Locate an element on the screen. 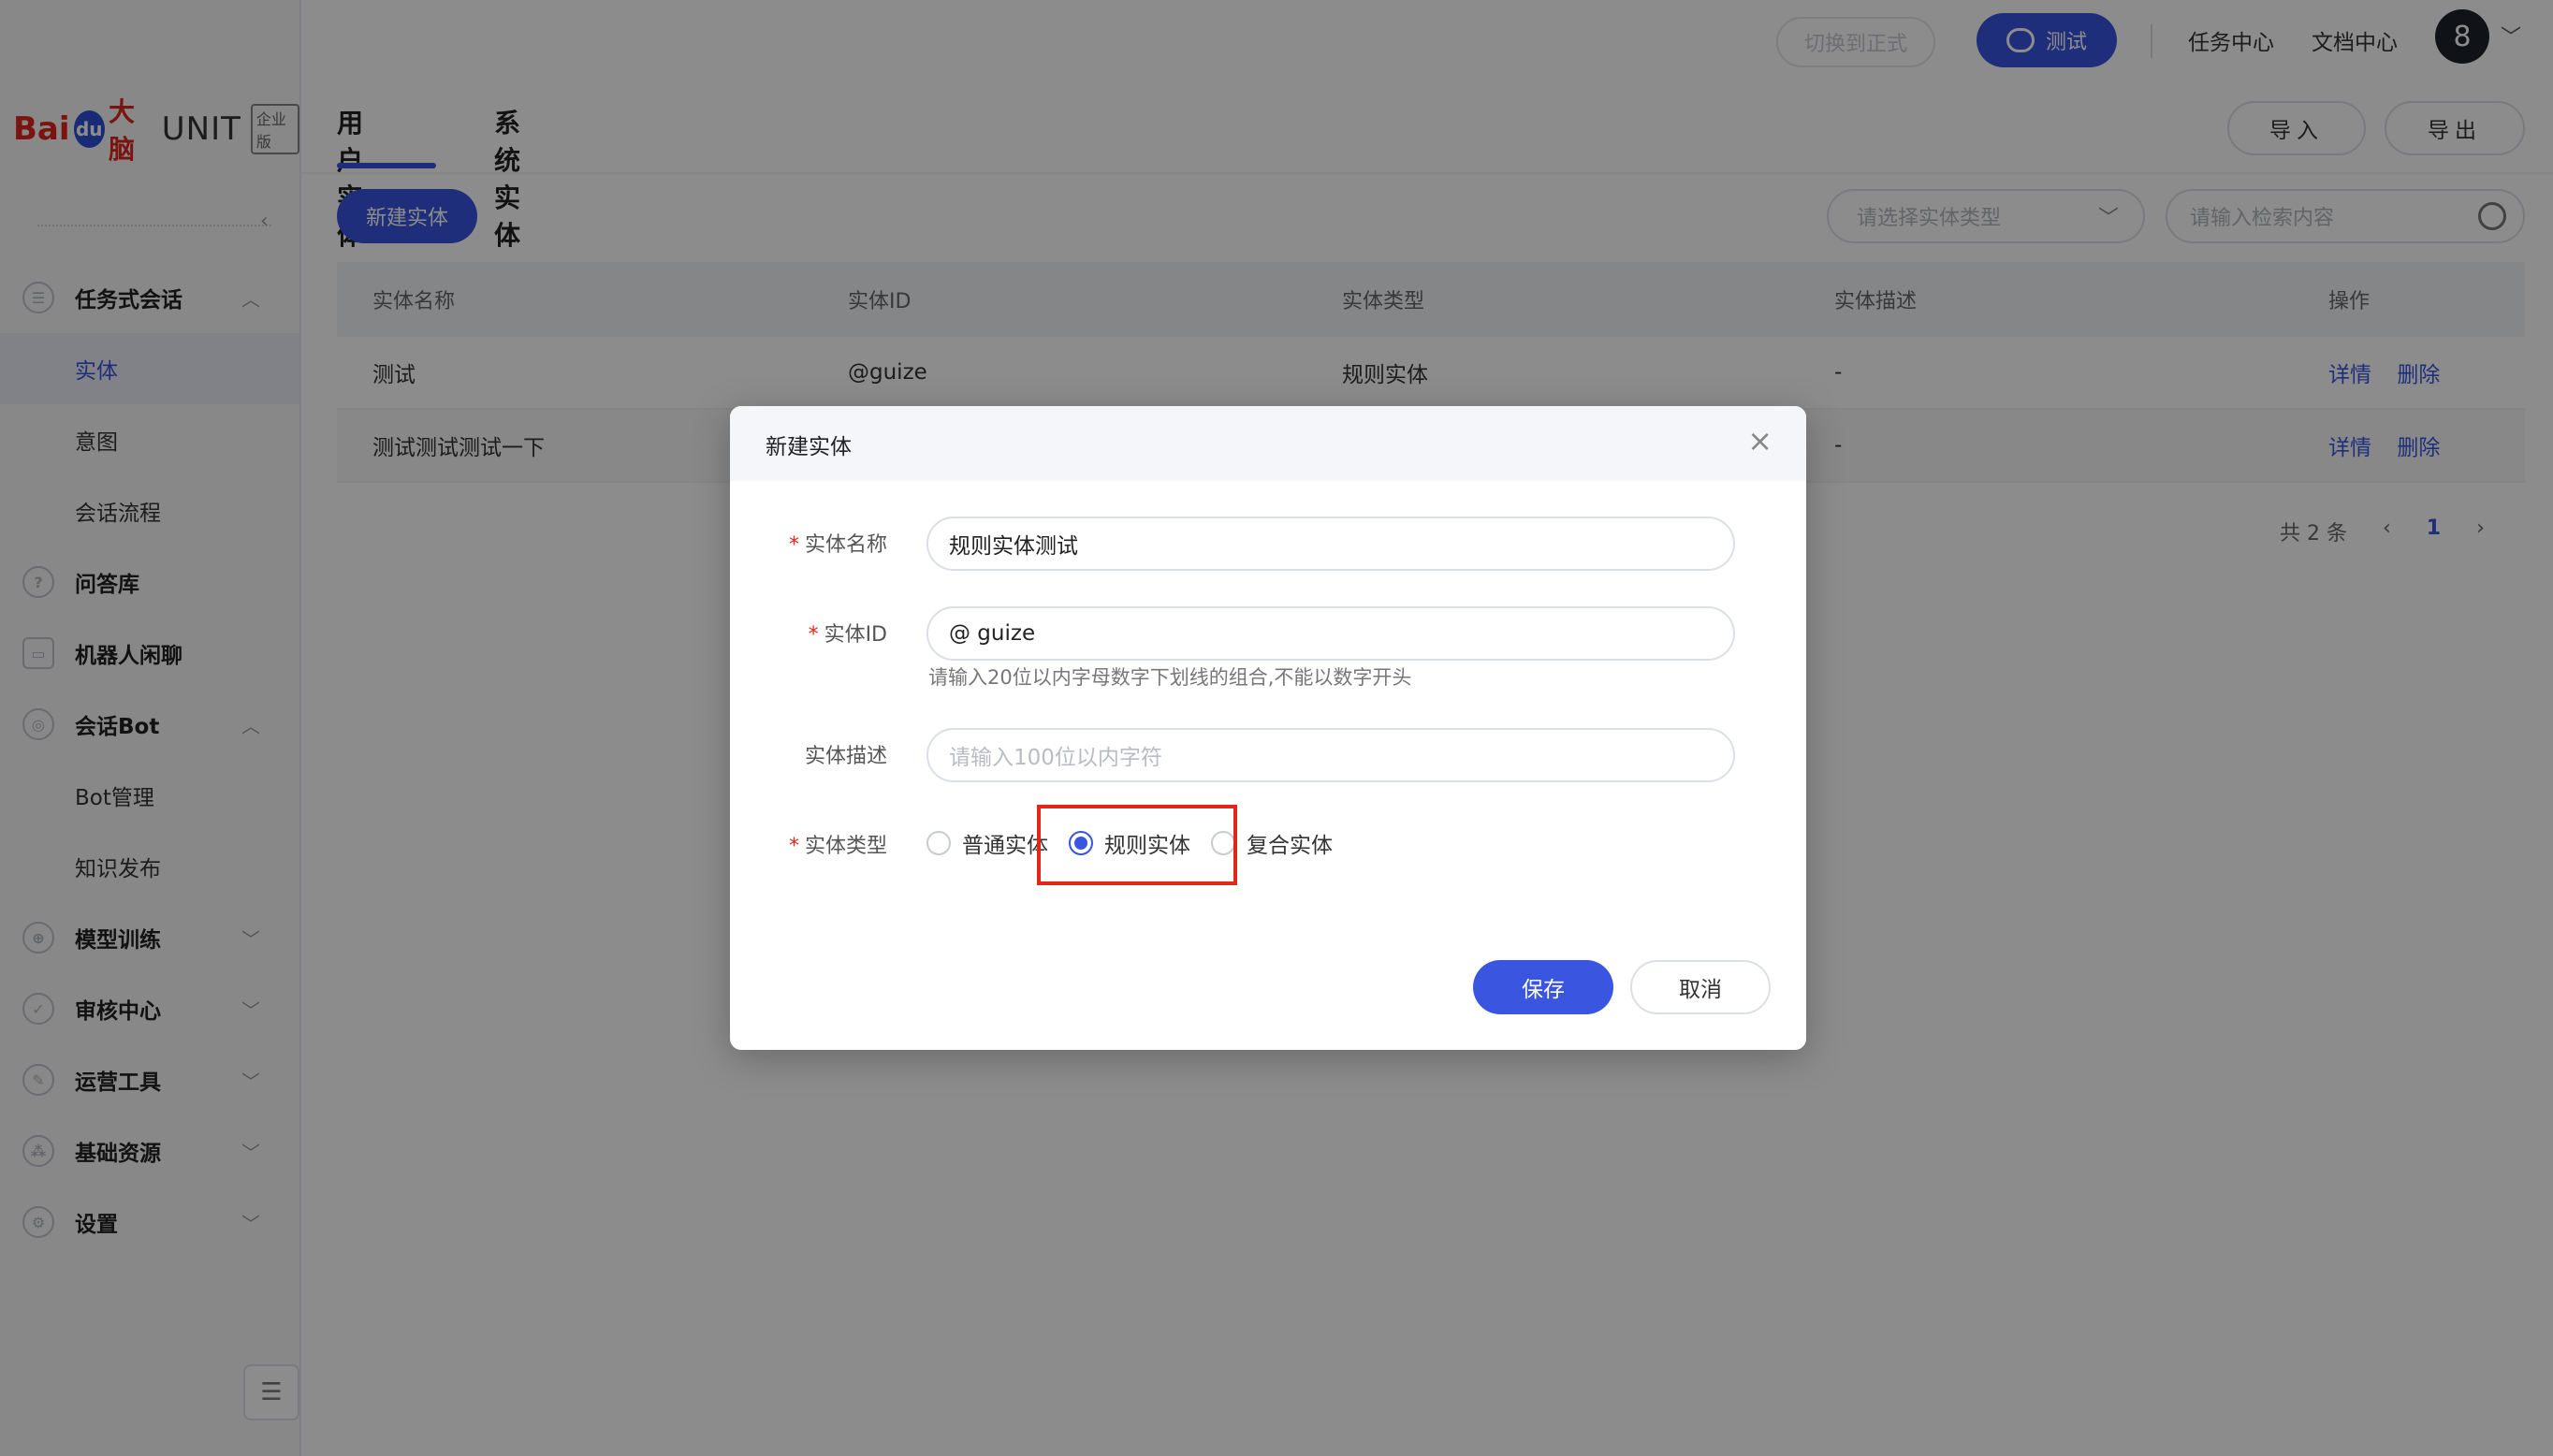 The image size is (2553, 1456). dialog-title: 新建实体 is located at coordinates (809, 447).